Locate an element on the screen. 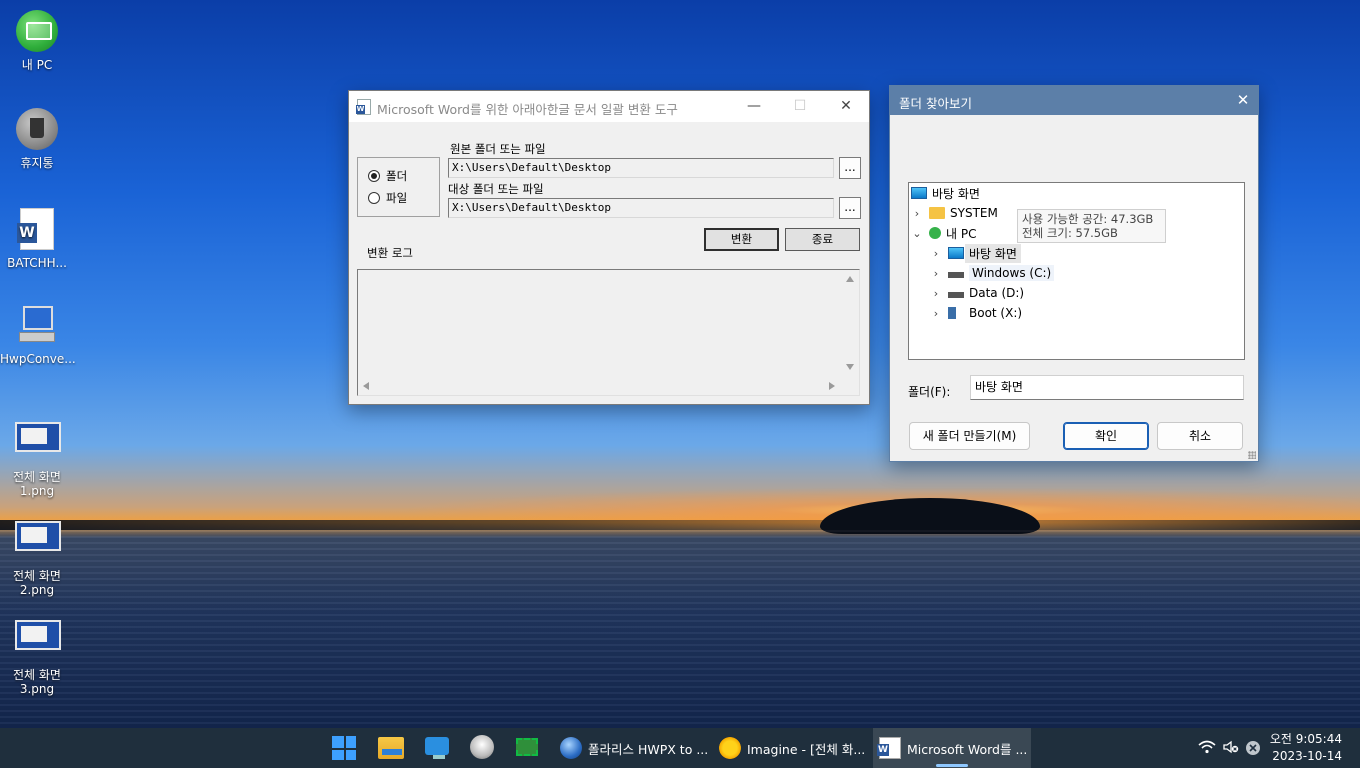  system-clock: 오전 9:05:44 2023-10-14 is located at coordinates (1306, 748).